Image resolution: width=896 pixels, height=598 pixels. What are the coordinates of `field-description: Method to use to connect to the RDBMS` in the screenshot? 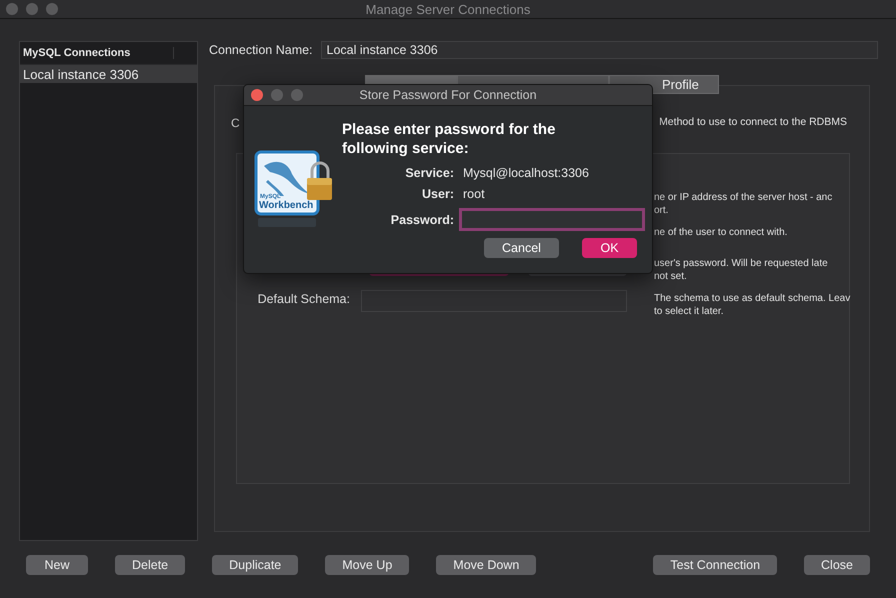 It's located at (753, 123).